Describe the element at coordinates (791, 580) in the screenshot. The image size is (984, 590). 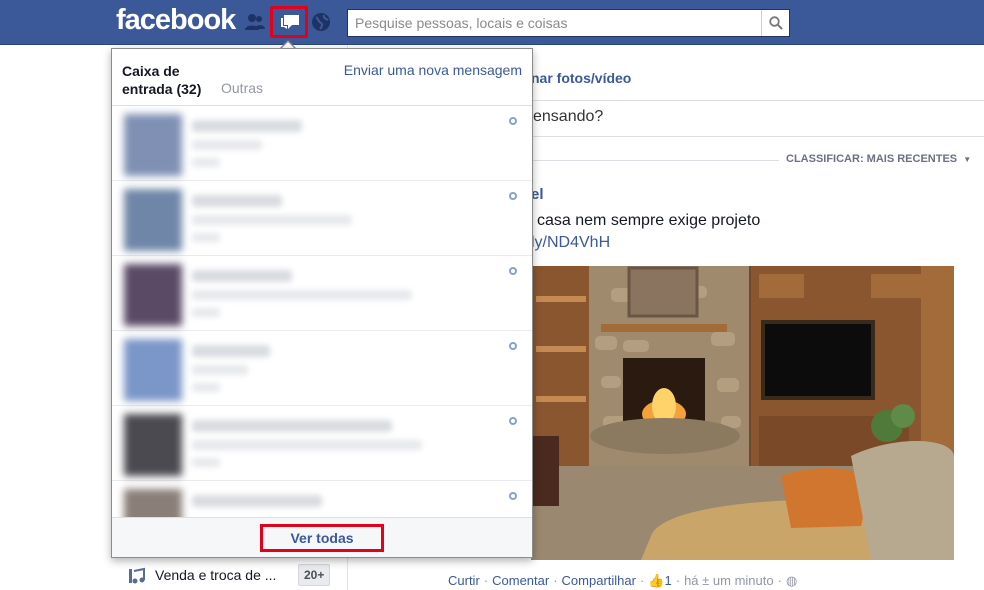
I see `globe-privacy-icon: ◍` at that location.